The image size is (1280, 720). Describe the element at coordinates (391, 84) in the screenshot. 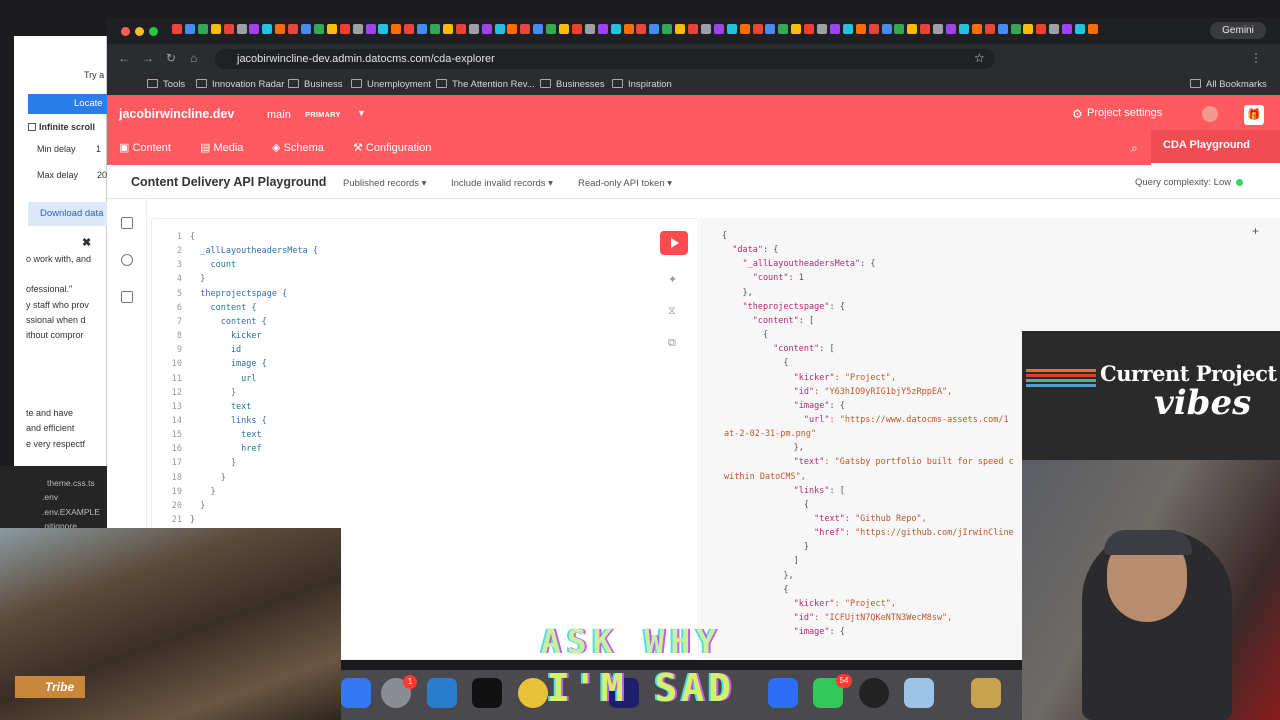

I see `bookmark-unemployment: Unemployment` at that location.